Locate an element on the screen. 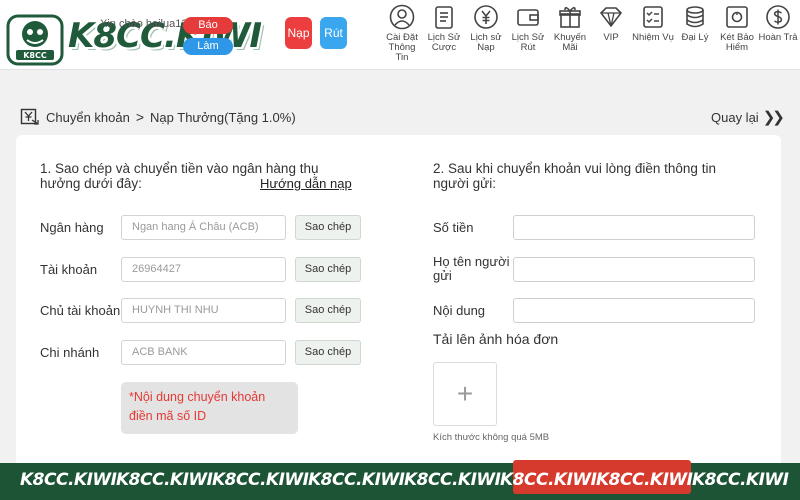 Image resolution: width=800 pixels, height=500 pixels. nav-label: Đại Lý is located at coordinates (695, 37).